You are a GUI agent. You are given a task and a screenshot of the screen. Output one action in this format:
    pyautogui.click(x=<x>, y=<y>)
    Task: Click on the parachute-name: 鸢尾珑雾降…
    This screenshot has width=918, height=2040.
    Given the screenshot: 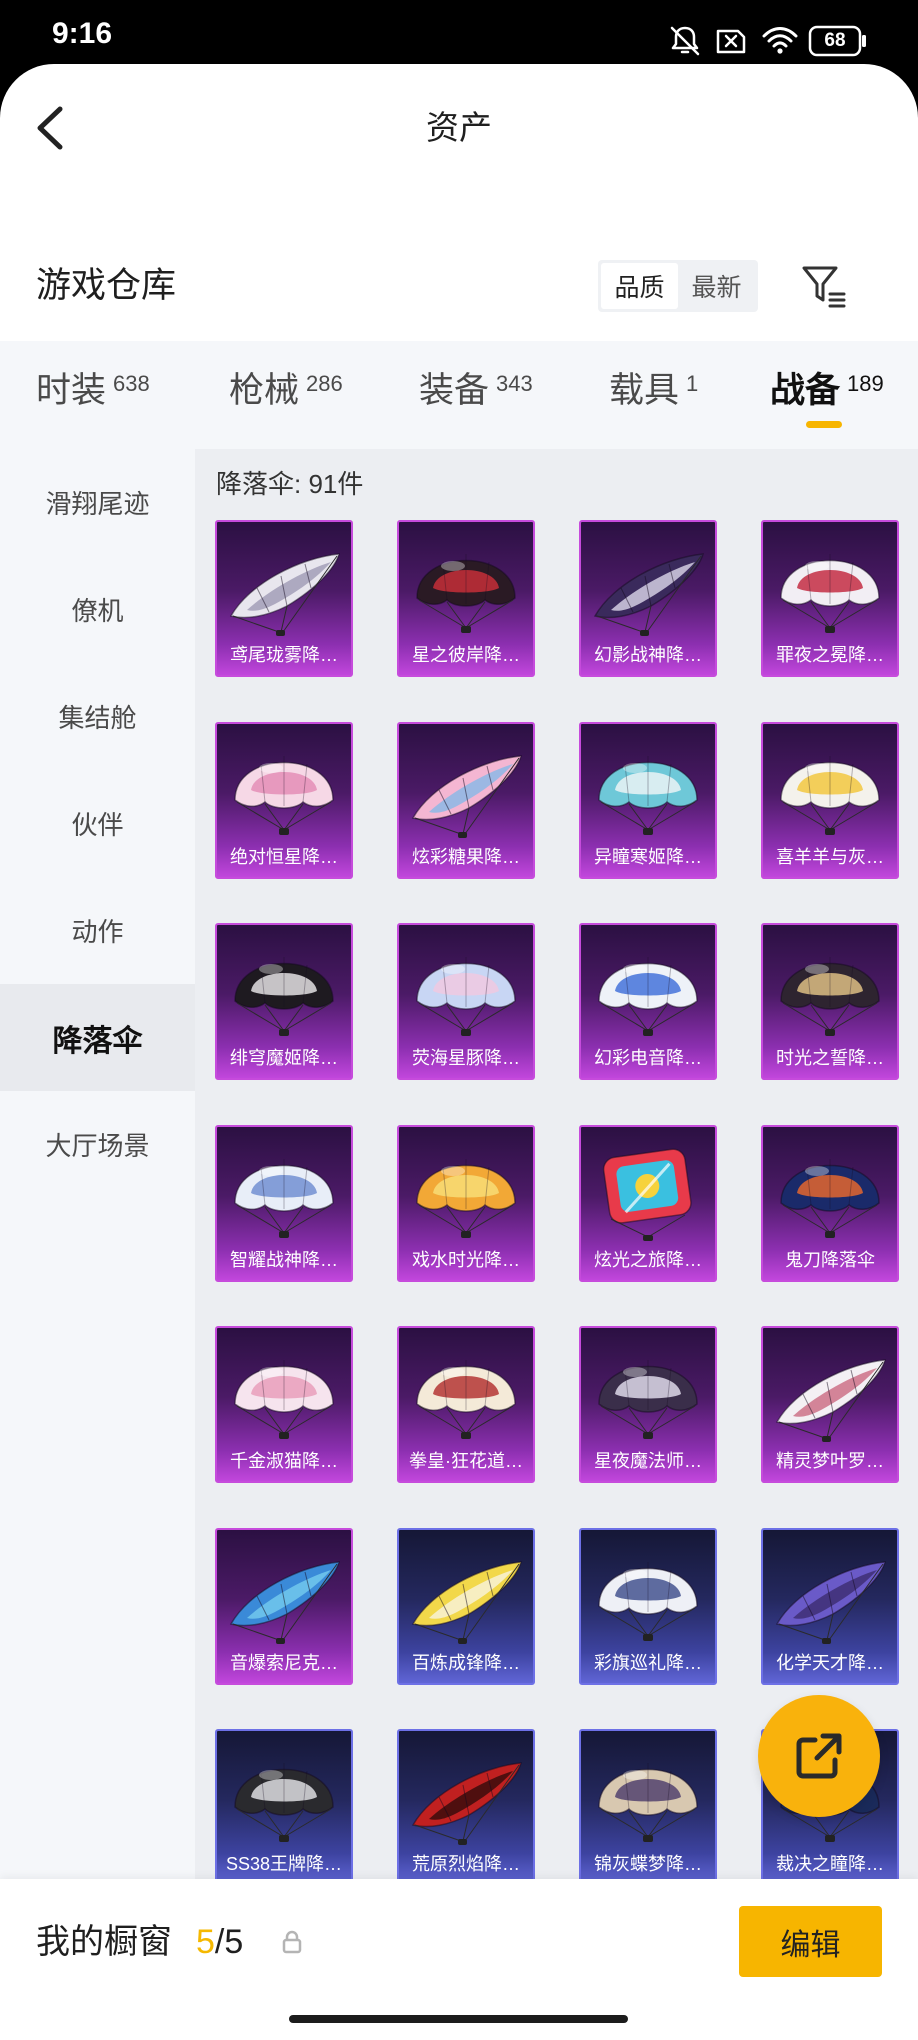 What is the action you would take?
    pyautogui.click(x=284, y=655)
    